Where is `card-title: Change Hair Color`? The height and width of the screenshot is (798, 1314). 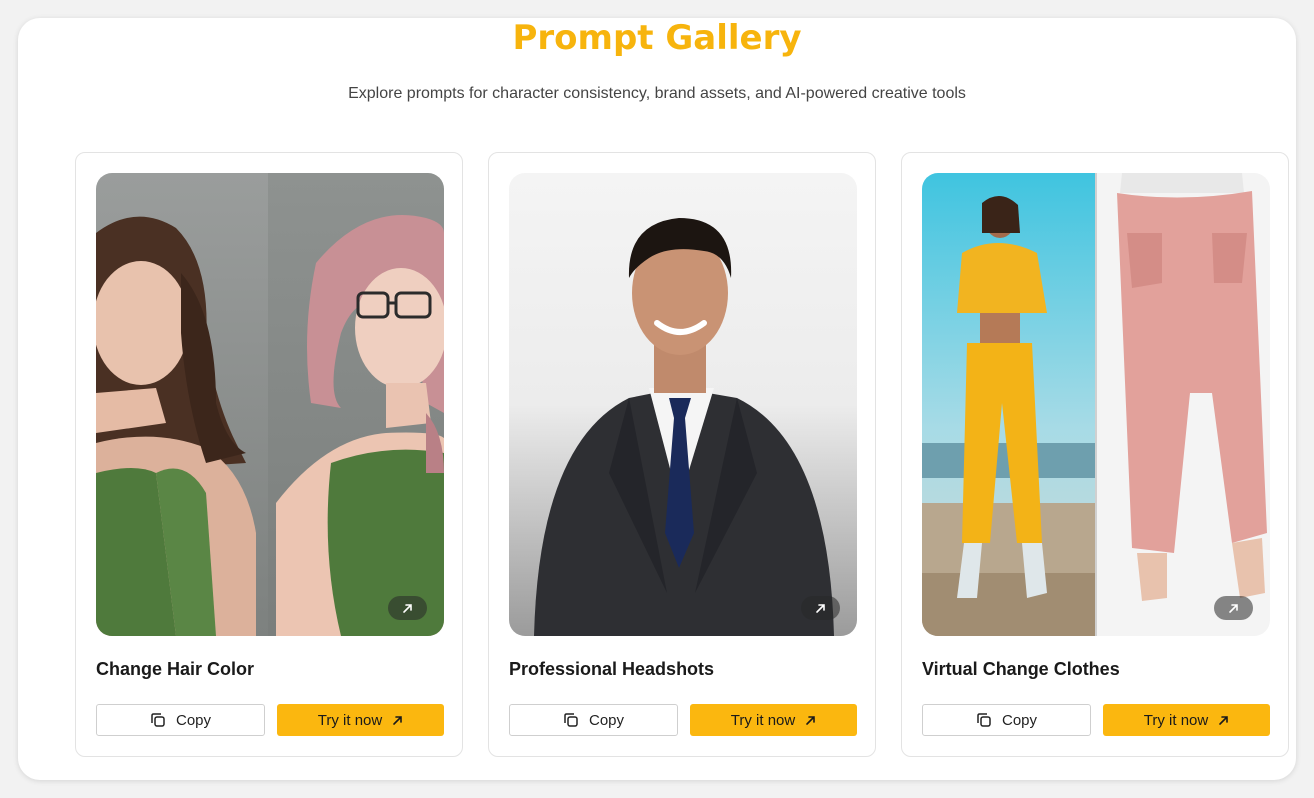 card-title: Change Hair Color is located at coordinates (175, 669).